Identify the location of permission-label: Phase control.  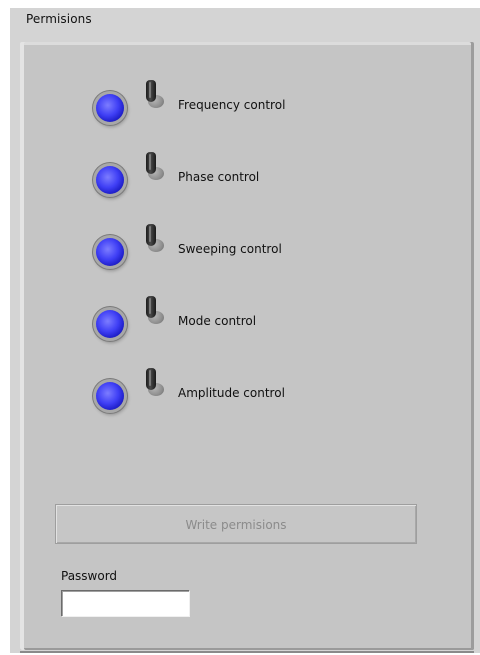
(219, 177).